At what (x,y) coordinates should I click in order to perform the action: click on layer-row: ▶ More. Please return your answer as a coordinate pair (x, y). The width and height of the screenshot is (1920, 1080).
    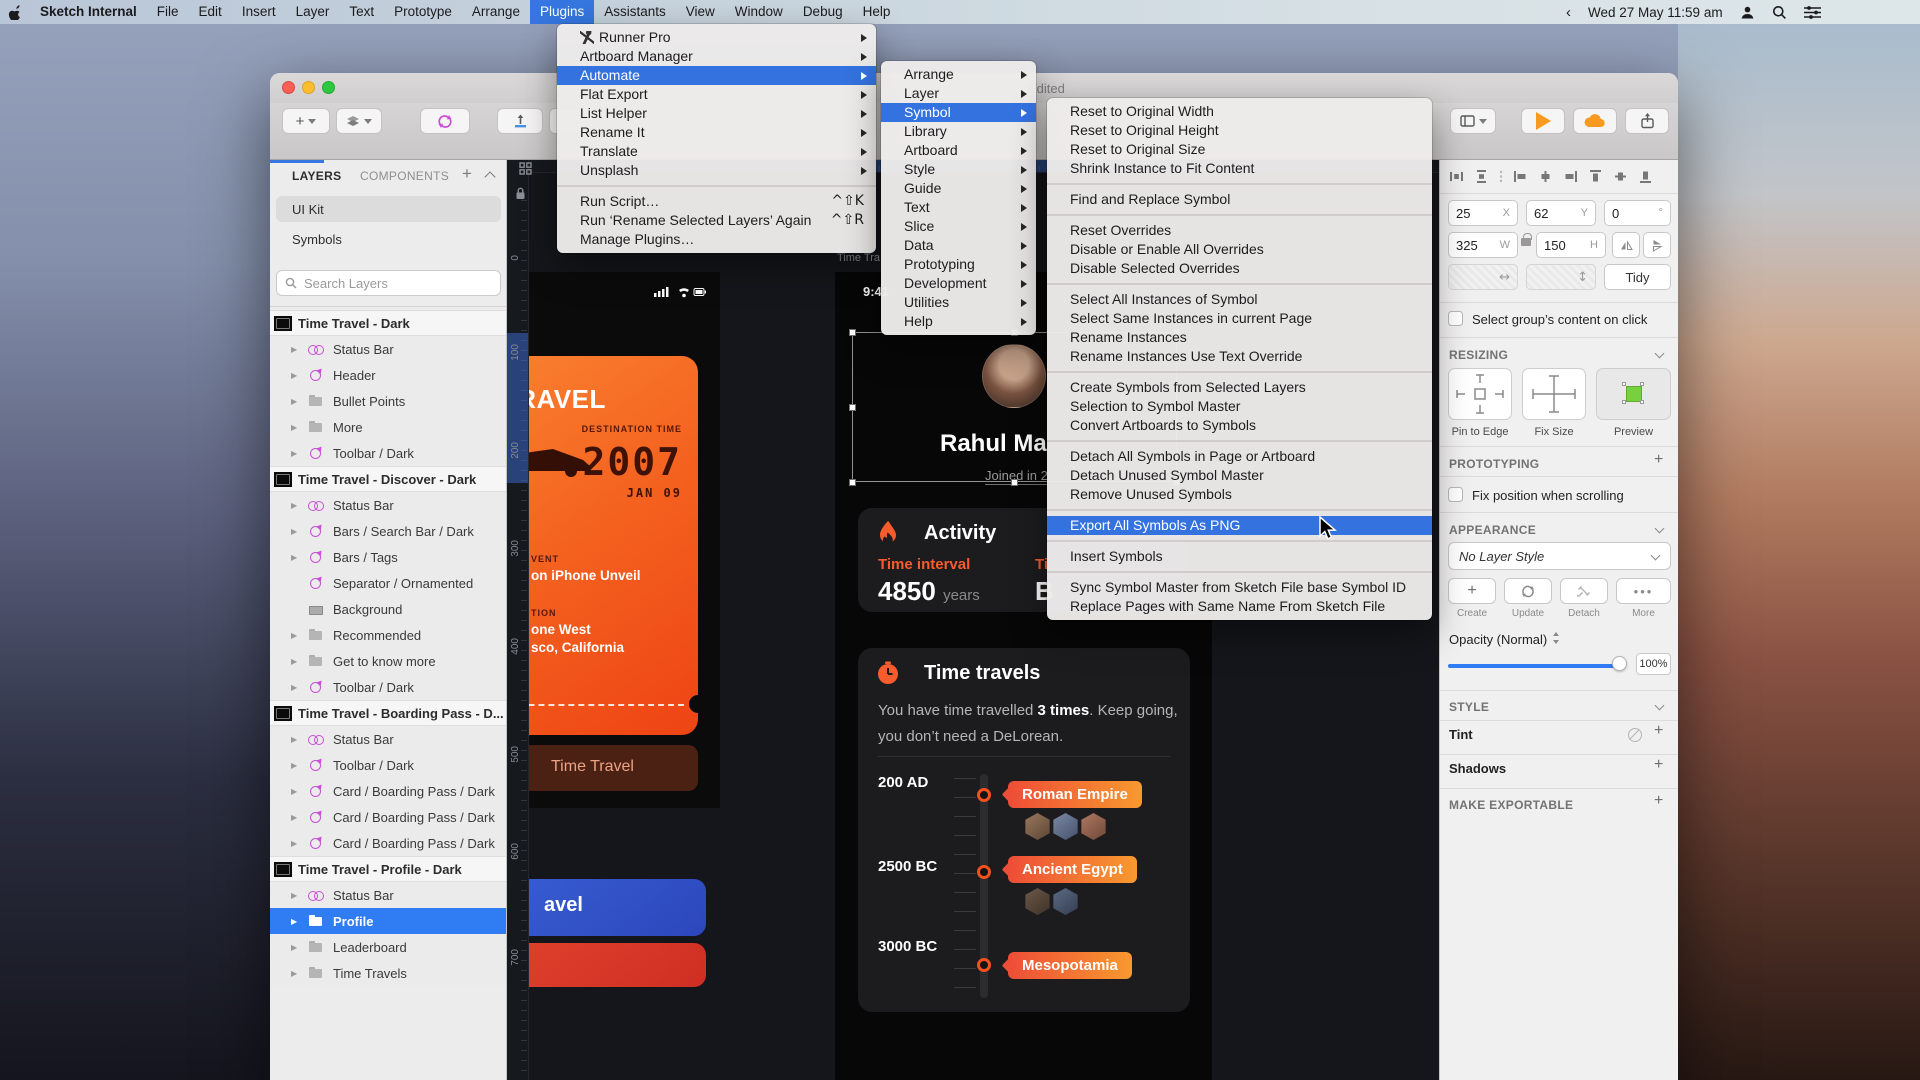
    Looking at the image, I should click on (388, 427).